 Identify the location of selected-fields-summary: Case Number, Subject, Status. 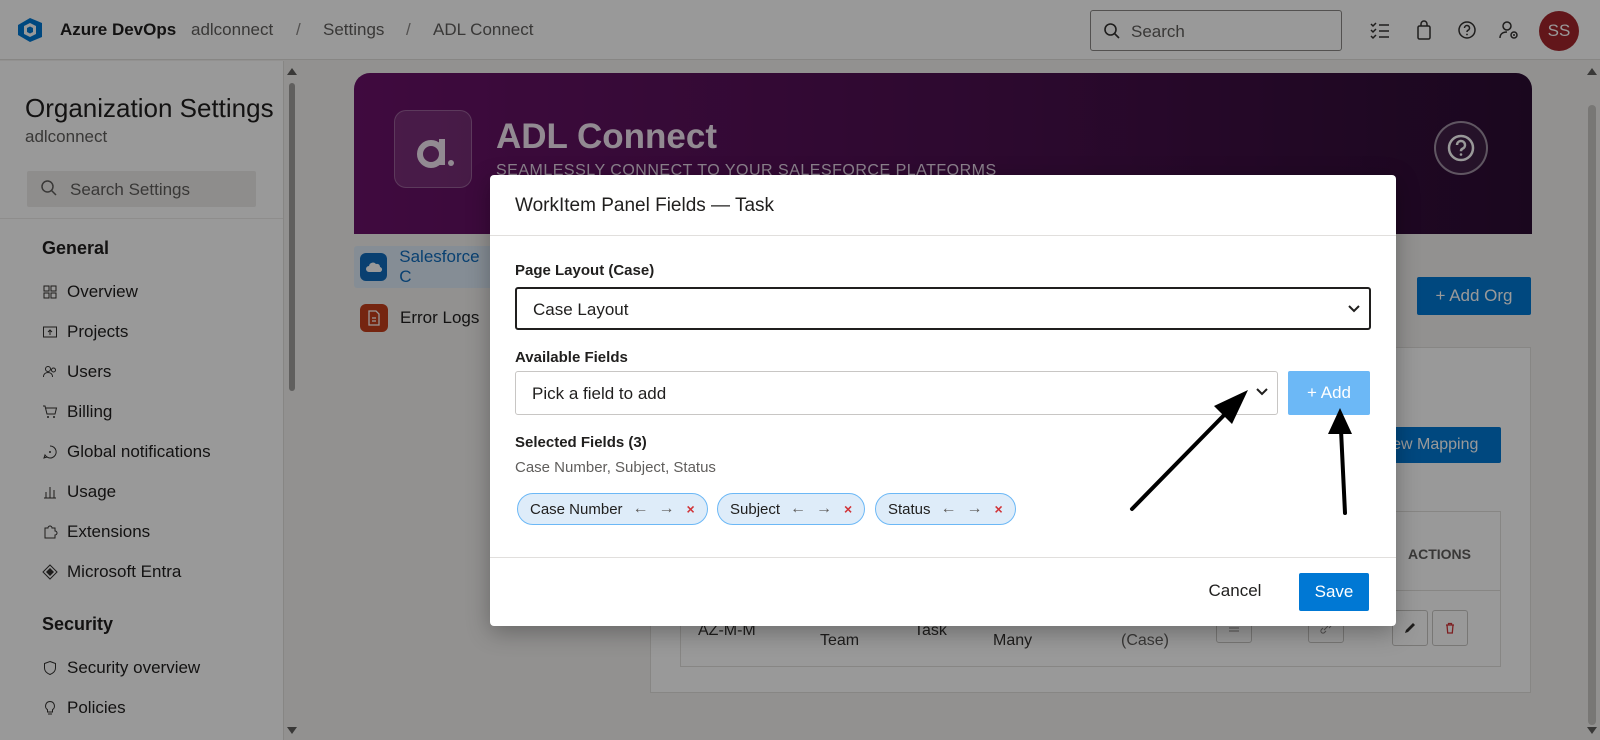
(615, 467).